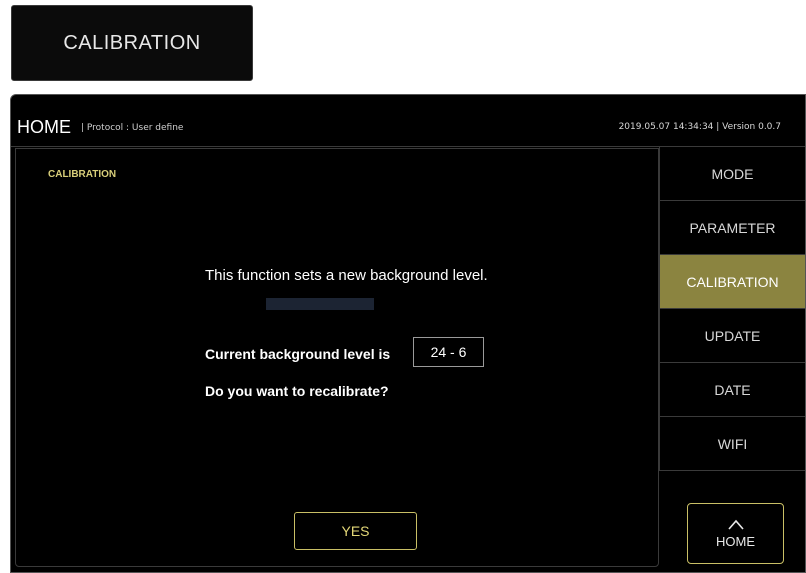  Describe the element at coordinates (132, 128) in the screenshot. I see `protocol-label: | Protocol : User define` at that location.